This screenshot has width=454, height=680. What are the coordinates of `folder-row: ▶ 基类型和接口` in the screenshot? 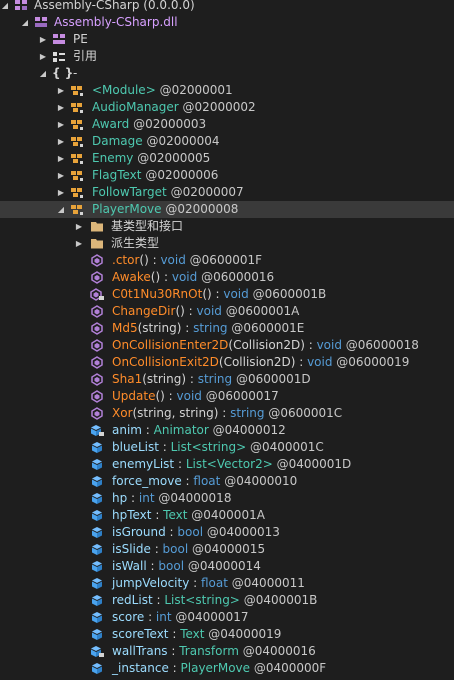 It's located at (227, 226).